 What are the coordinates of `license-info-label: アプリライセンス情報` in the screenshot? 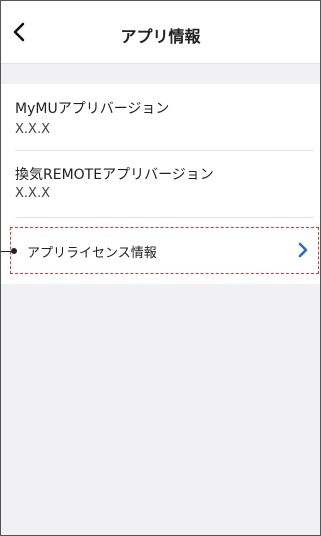 It's located at (92, 253).